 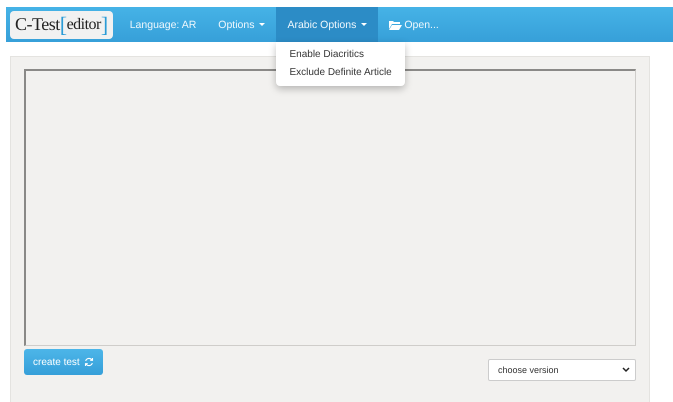 What do you see at coordinates (89, 362) in the screenshot?
I see `refresh-icon` at bounding box center [89, 362].